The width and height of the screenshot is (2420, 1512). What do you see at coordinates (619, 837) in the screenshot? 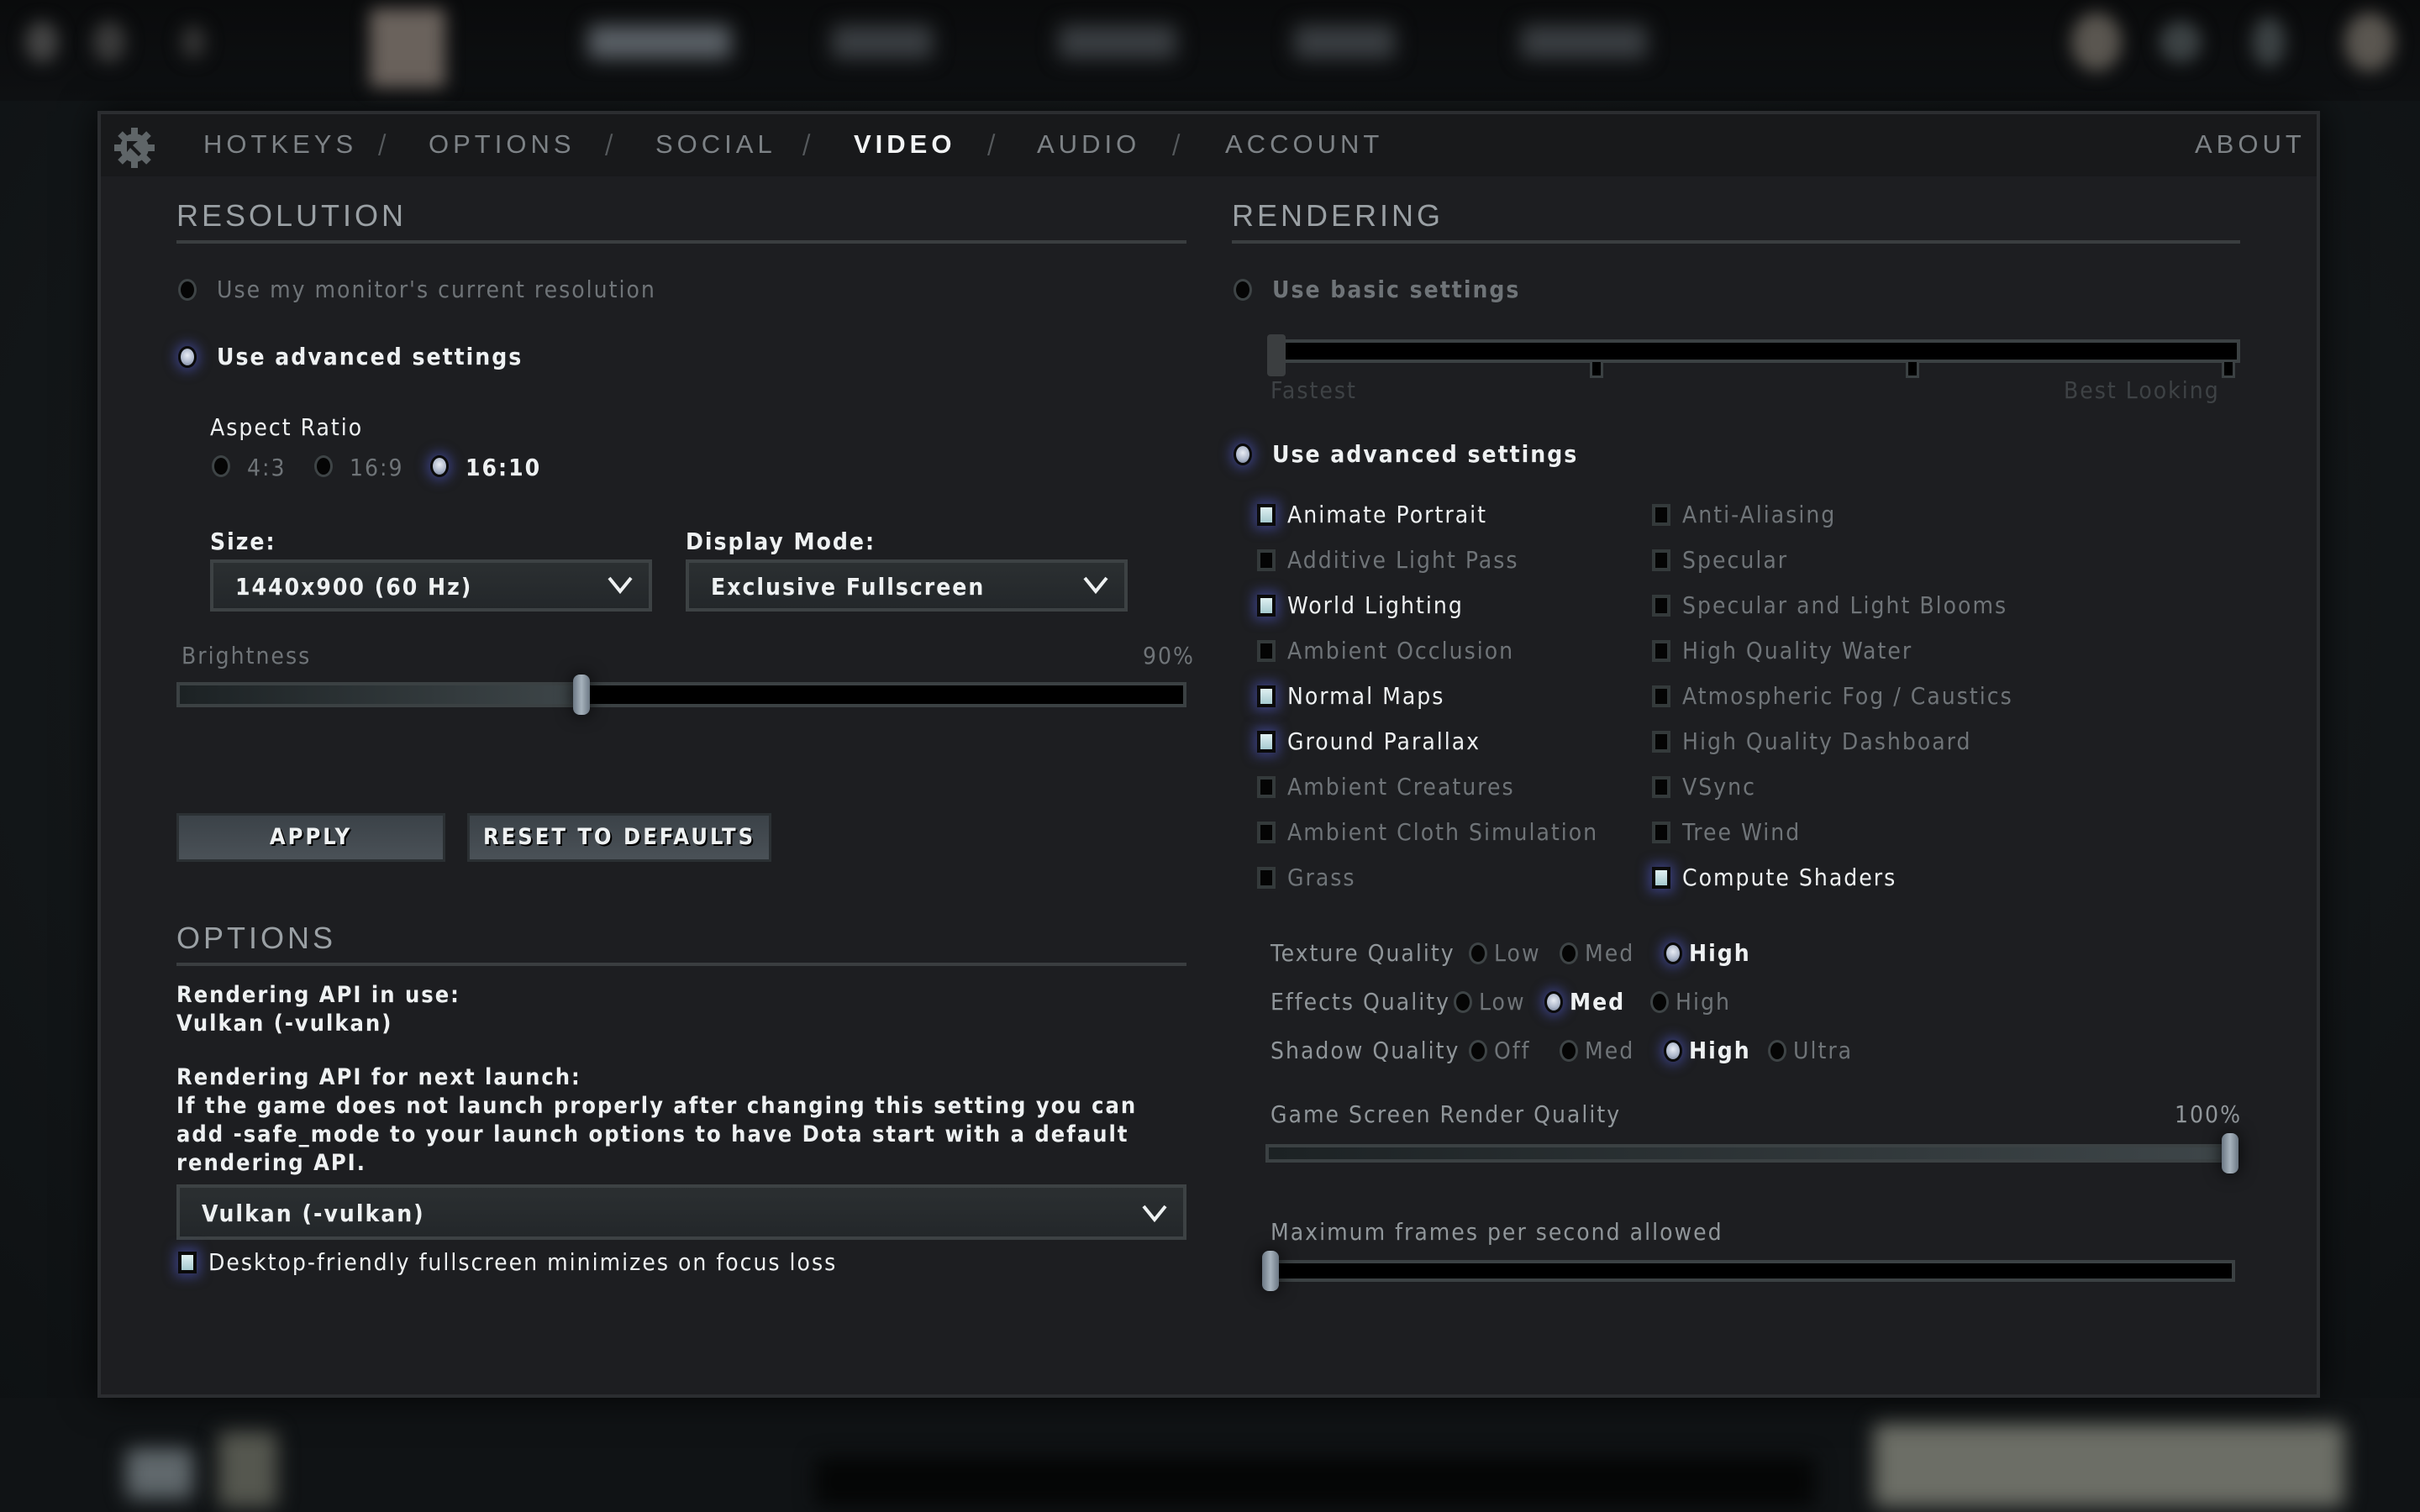
I see `reset-to-defaults-button: RESET TO DEFAULTS` at bounding box center [619, 837].